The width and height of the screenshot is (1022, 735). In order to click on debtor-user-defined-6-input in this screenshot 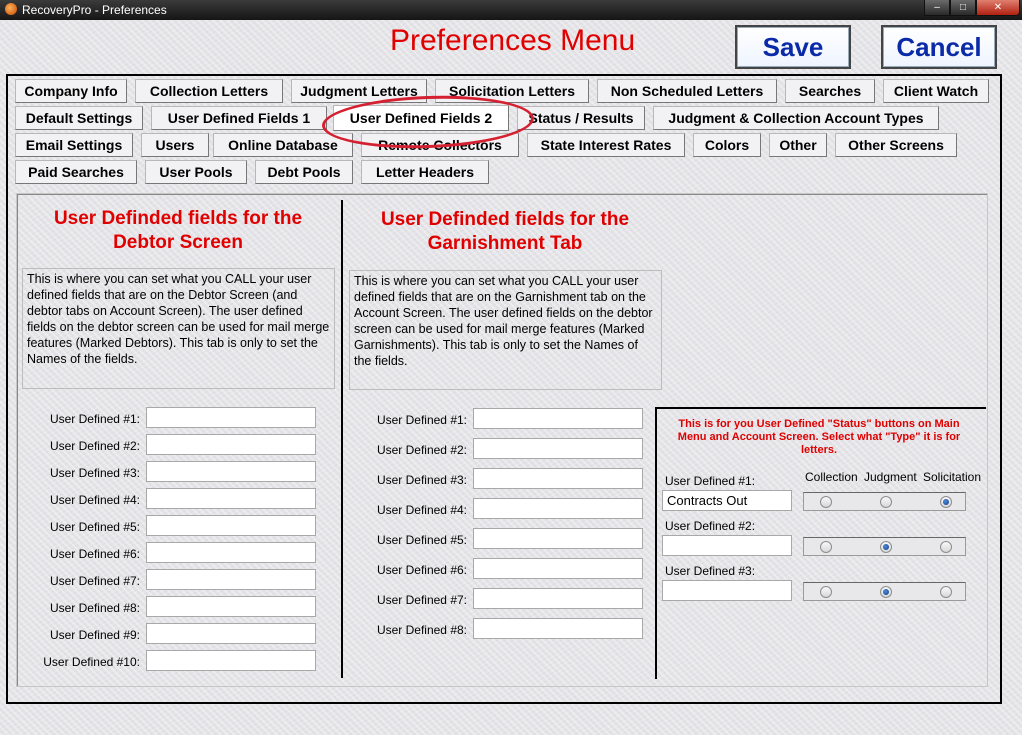, I will do `click(231, 552)`.